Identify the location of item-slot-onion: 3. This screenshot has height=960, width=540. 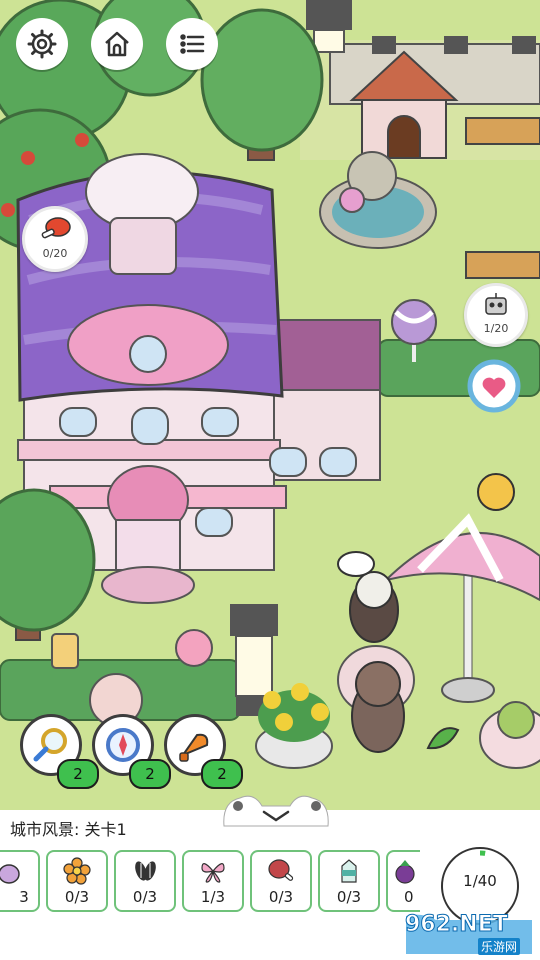
(20, 881).